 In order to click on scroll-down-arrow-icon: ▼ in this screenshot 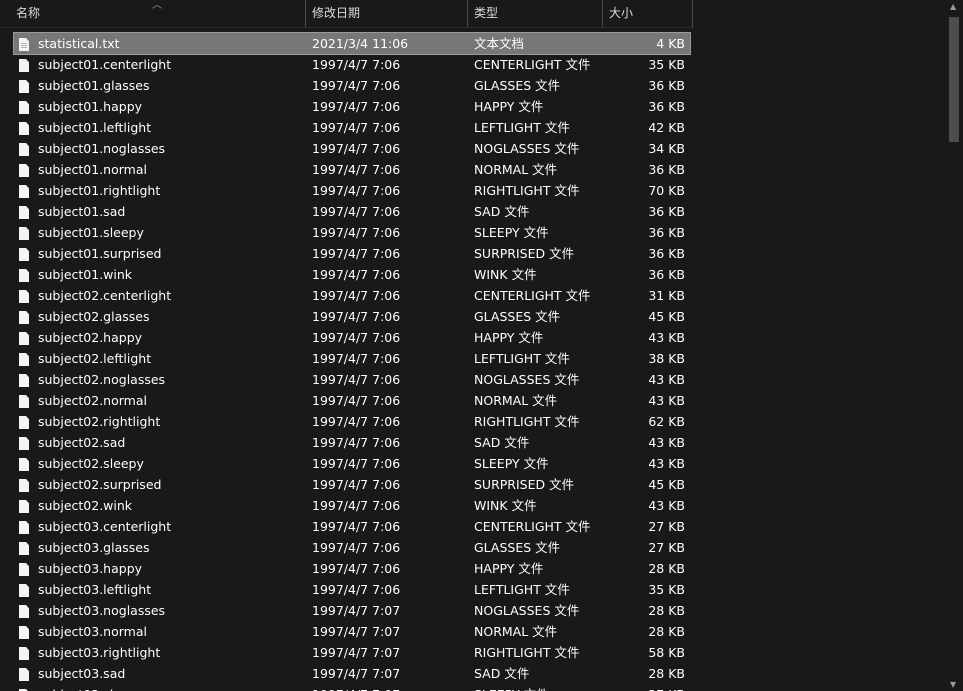, I will do `click(953, 684)`.